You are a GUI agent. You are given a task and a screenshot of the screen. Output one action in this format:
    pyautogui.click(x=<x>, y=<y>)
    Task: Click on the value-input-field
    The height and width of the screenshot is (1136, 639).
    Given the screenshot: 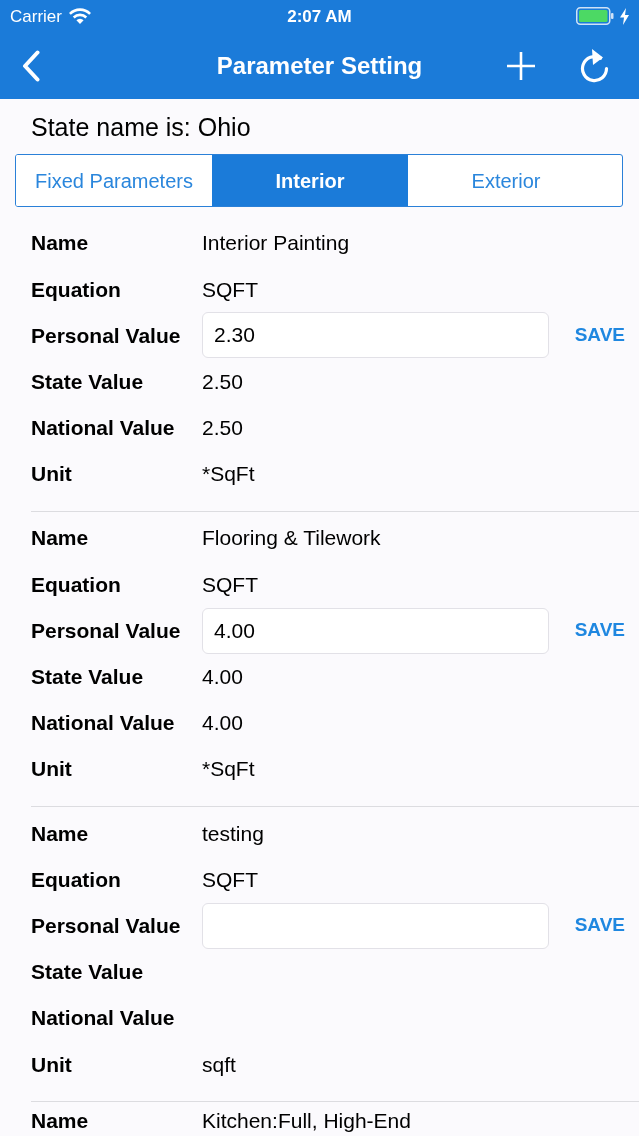 What is the action you would take?
    pyautogui.click(x=375, y=925)
    